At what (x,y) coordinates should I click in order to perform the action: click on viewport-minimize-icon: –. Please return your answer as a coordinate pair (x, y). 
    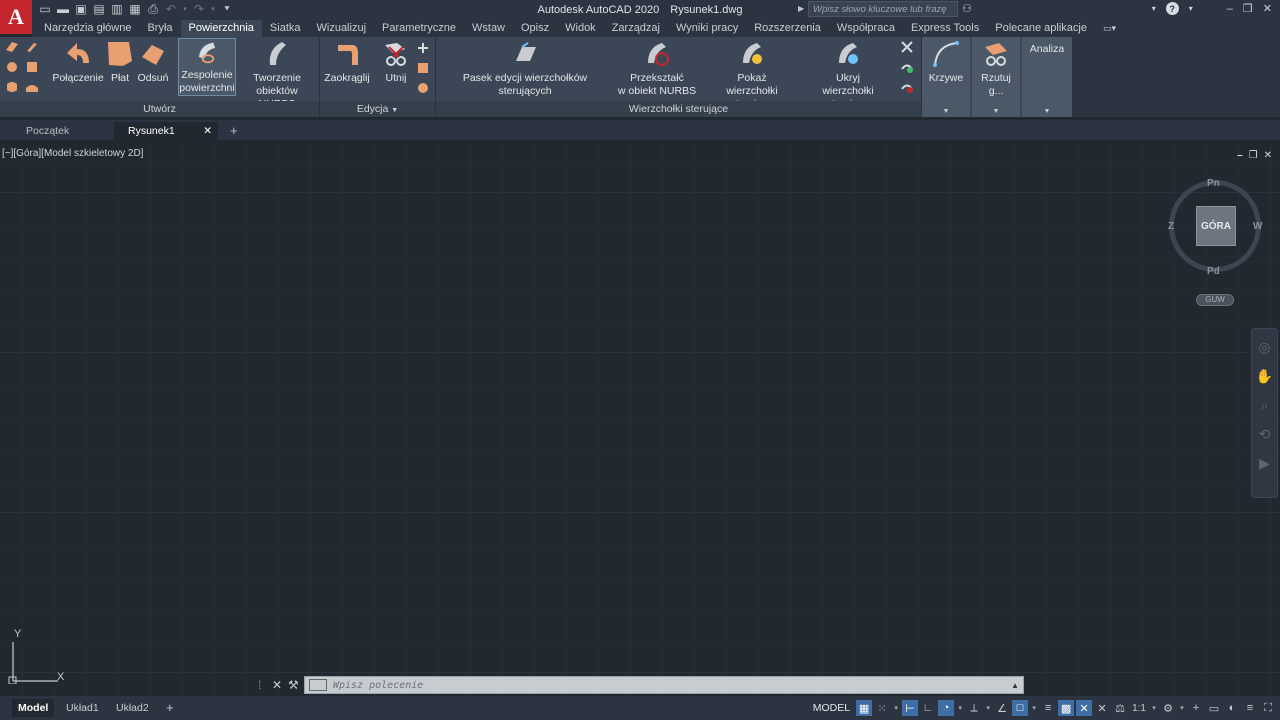
    Looking at the image, I should click on (1240, 155).